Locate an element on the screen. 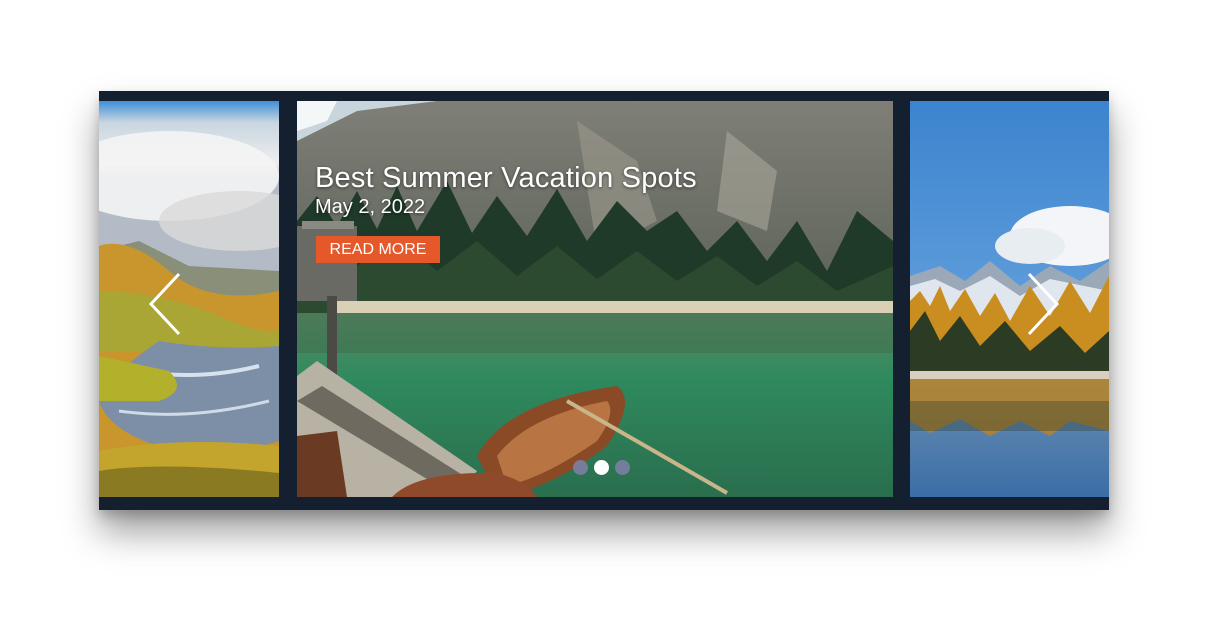  slide-previous is located at coordinates (189, 299).